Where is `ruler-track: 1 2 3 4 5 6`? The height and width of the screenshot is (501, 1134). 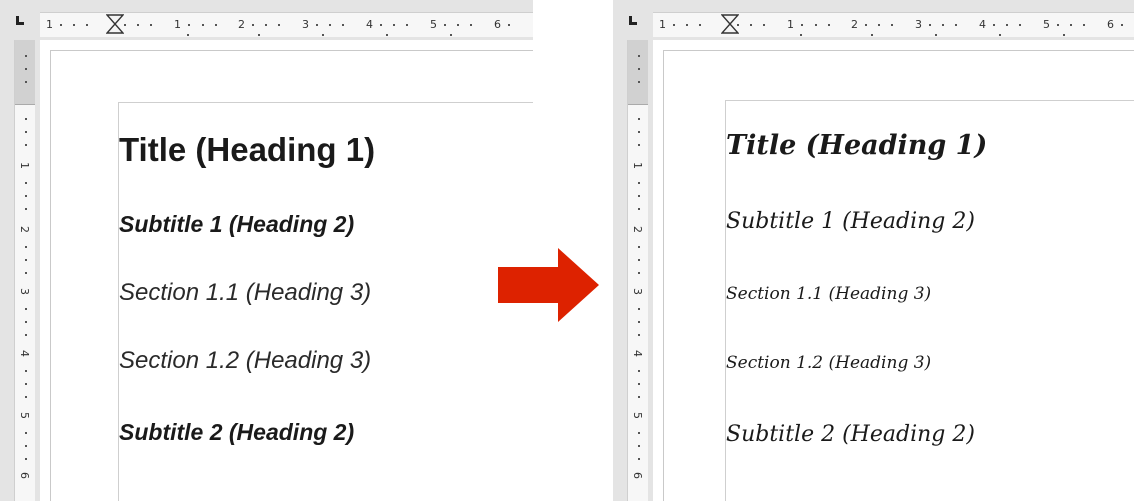
ruler-track: 1 2 3 4 5 6 is located at coordinates (637, 270).